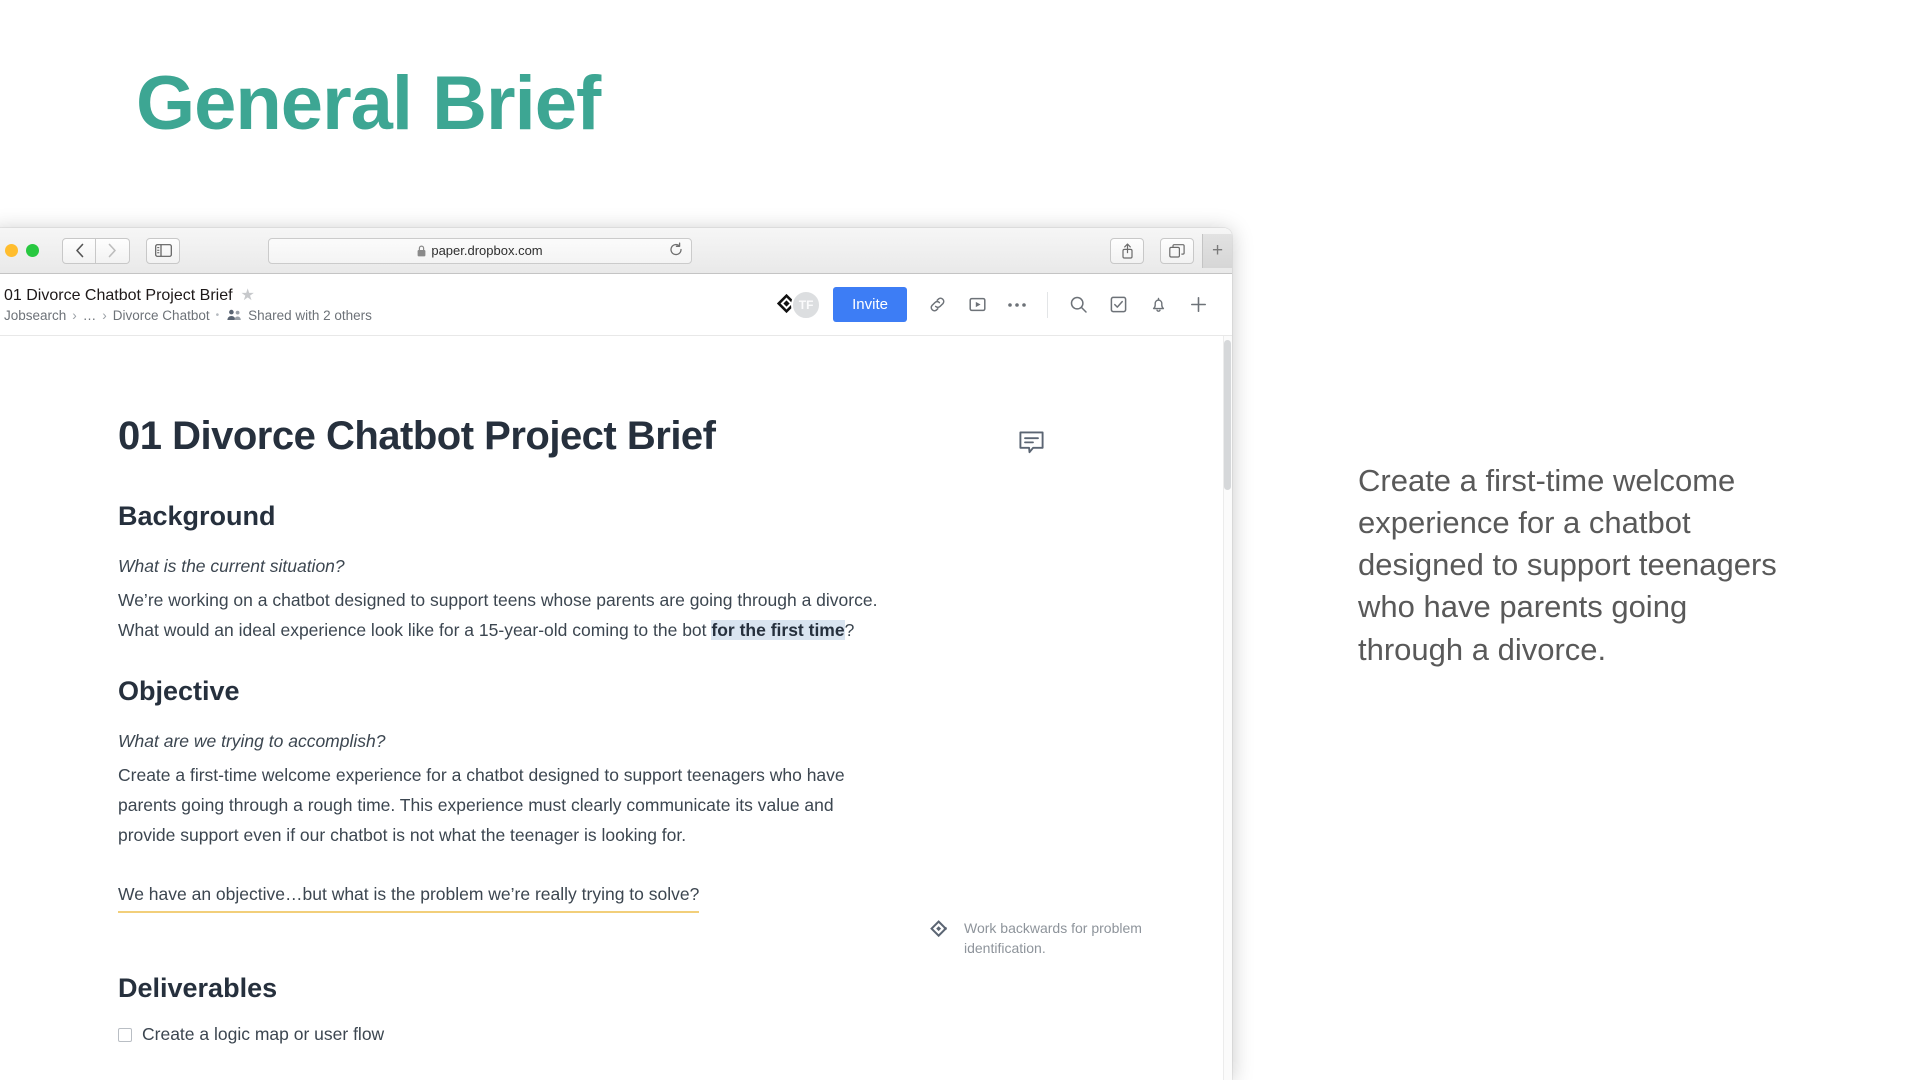 The image size is (1920, 1080). Describe the element at coordinates (368, 103) in the screenshot. I see `page-title: General Brief` at that location.